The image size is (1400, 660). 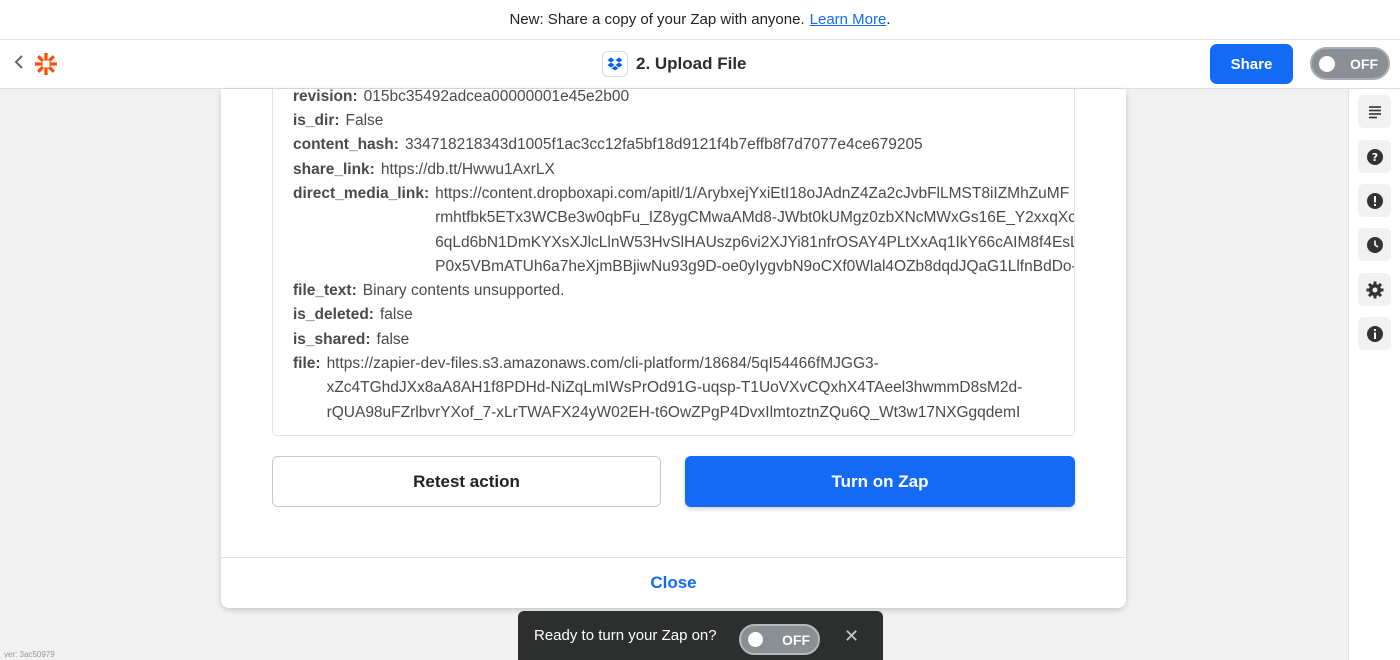 What do you see at coordinates (1374, 374) in the screenshot?
I see `right-sidebar: ?` at bounding box center [1374, 374].